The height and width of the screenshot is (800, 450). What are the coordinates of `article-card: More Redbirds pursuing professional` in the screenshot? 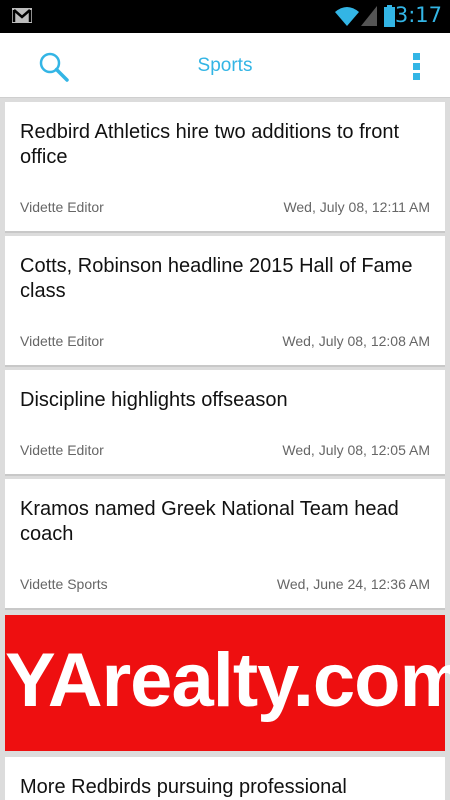 It's located at (225, 778).